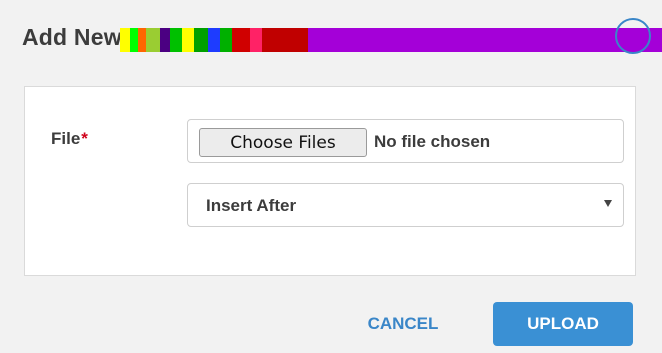  What do you see at coordinates (608, 203) in the screenshot?
I see `chevron-down-icon` at bounding box center [608, 203].